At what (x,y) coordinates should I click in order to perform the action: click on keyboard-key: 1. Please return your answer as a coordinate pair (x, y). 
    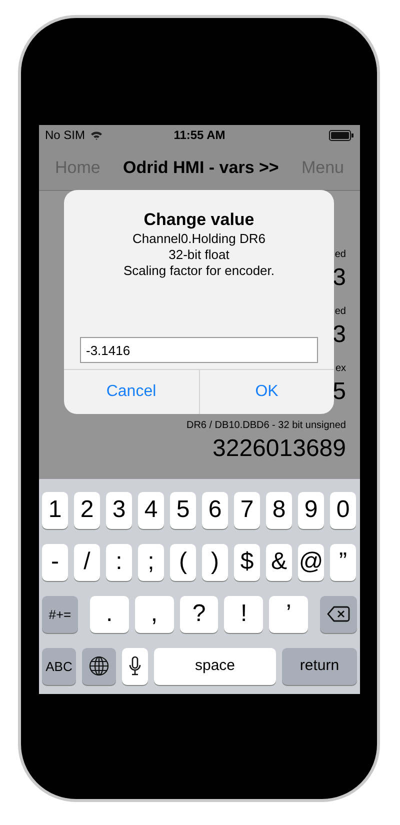
    Looking at the image, I should click on (55, 510).